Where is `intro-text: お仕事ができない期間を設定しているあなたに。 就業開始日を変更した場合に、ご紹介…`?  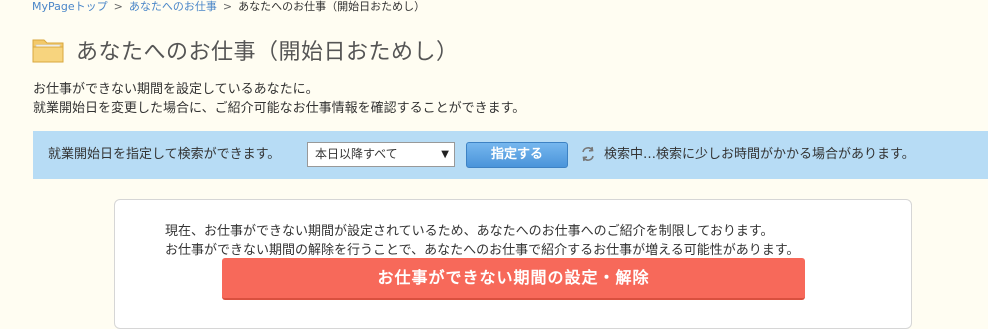
intro-text: お仕事ができない期間を設定しているあなたに。 就業開始日を変更した場合に、ご紹介… is located at coordinates (279, 99).